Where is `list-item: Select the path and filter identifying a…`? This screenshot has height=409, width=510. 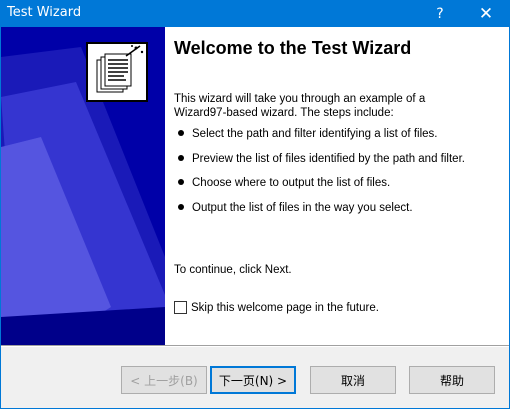 list-item: Select the path and filter identifying a… is located at coordinates (307, 134).